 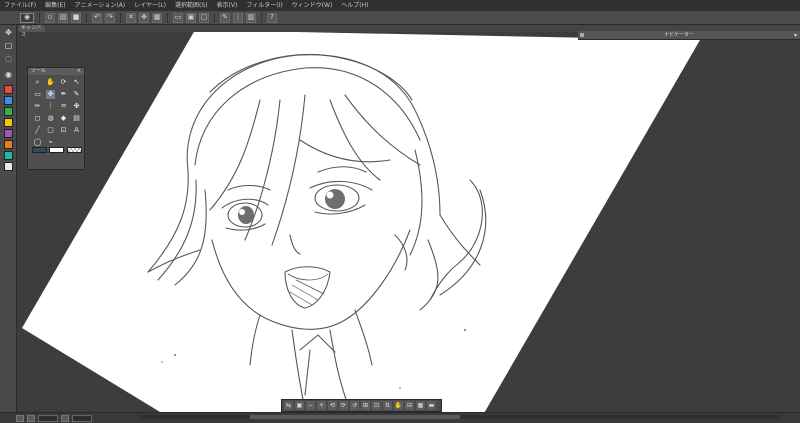 I want to click on tool-button: ✏, so click(x=37, y=106).